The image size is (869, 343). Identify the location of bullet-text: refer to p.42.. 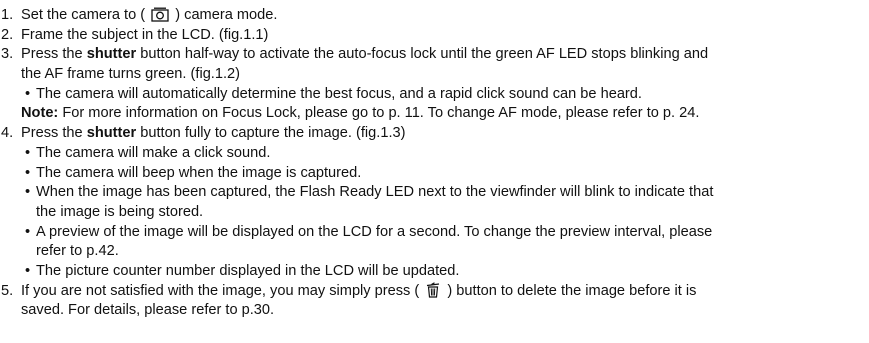
(77, 251).